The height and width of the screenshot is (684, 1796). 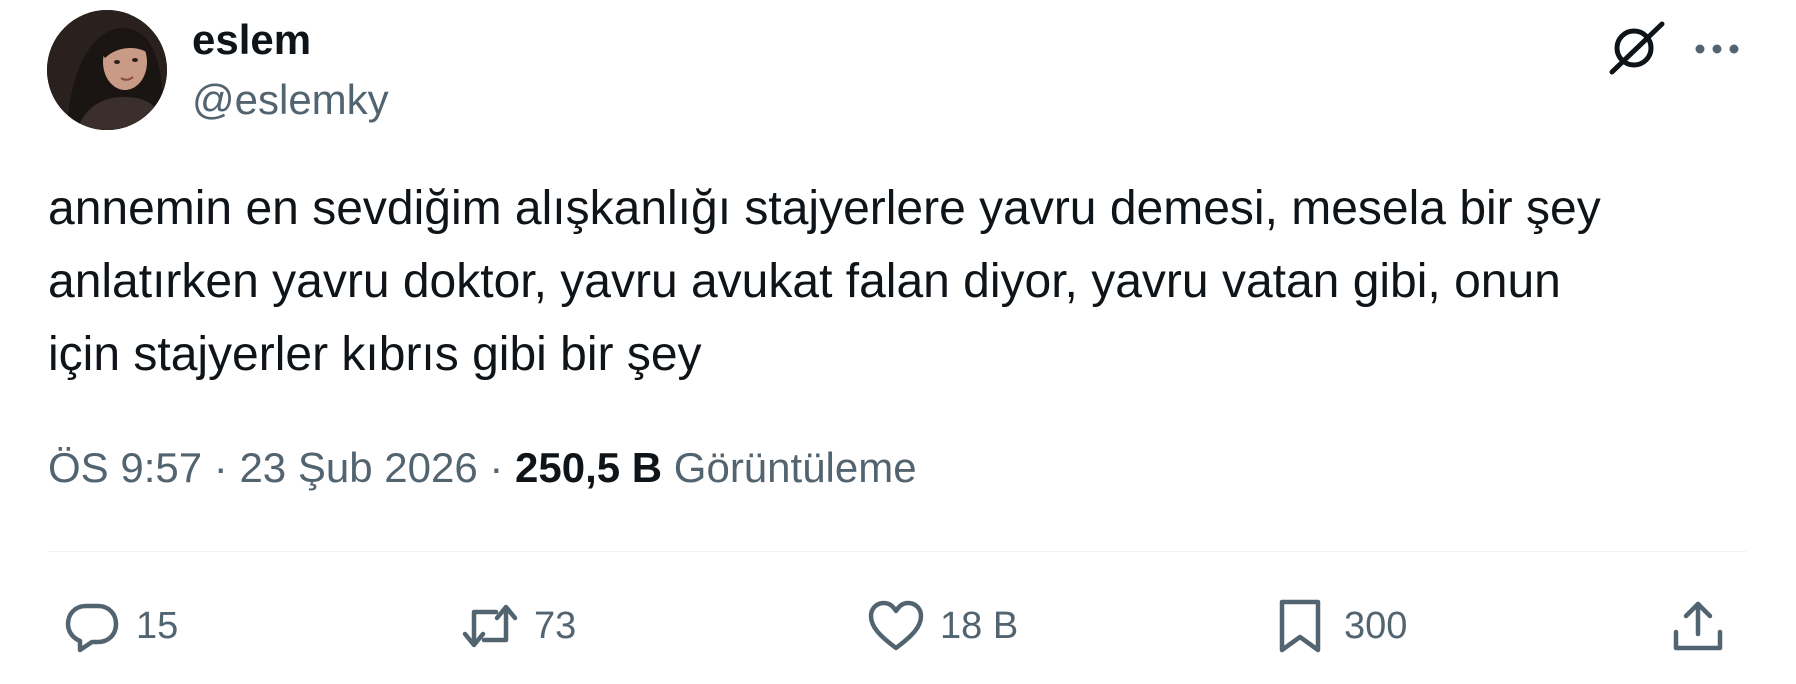 What do you see at coordinates (1376, 626) in the screenshot?
I see `bookmark-count: 300` at bounding box center [1376, 626].